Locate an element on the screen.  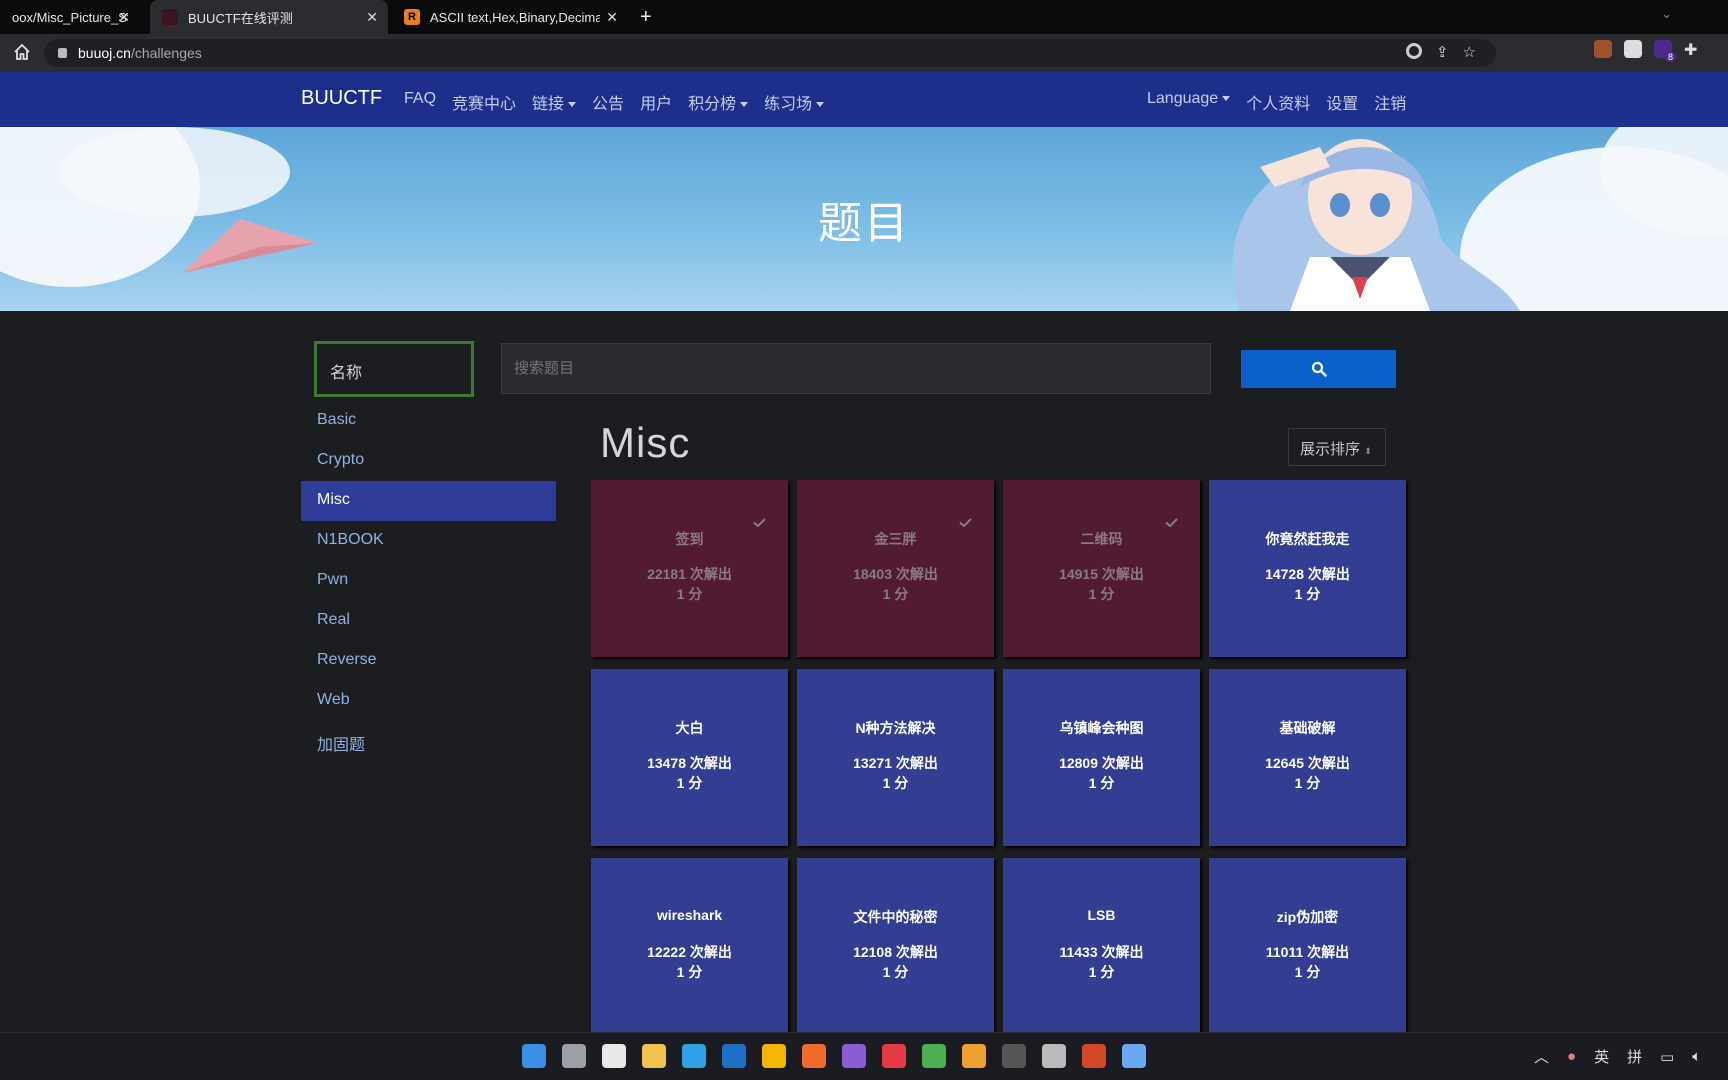
category-item: Web is located at coordinates (428, 701).